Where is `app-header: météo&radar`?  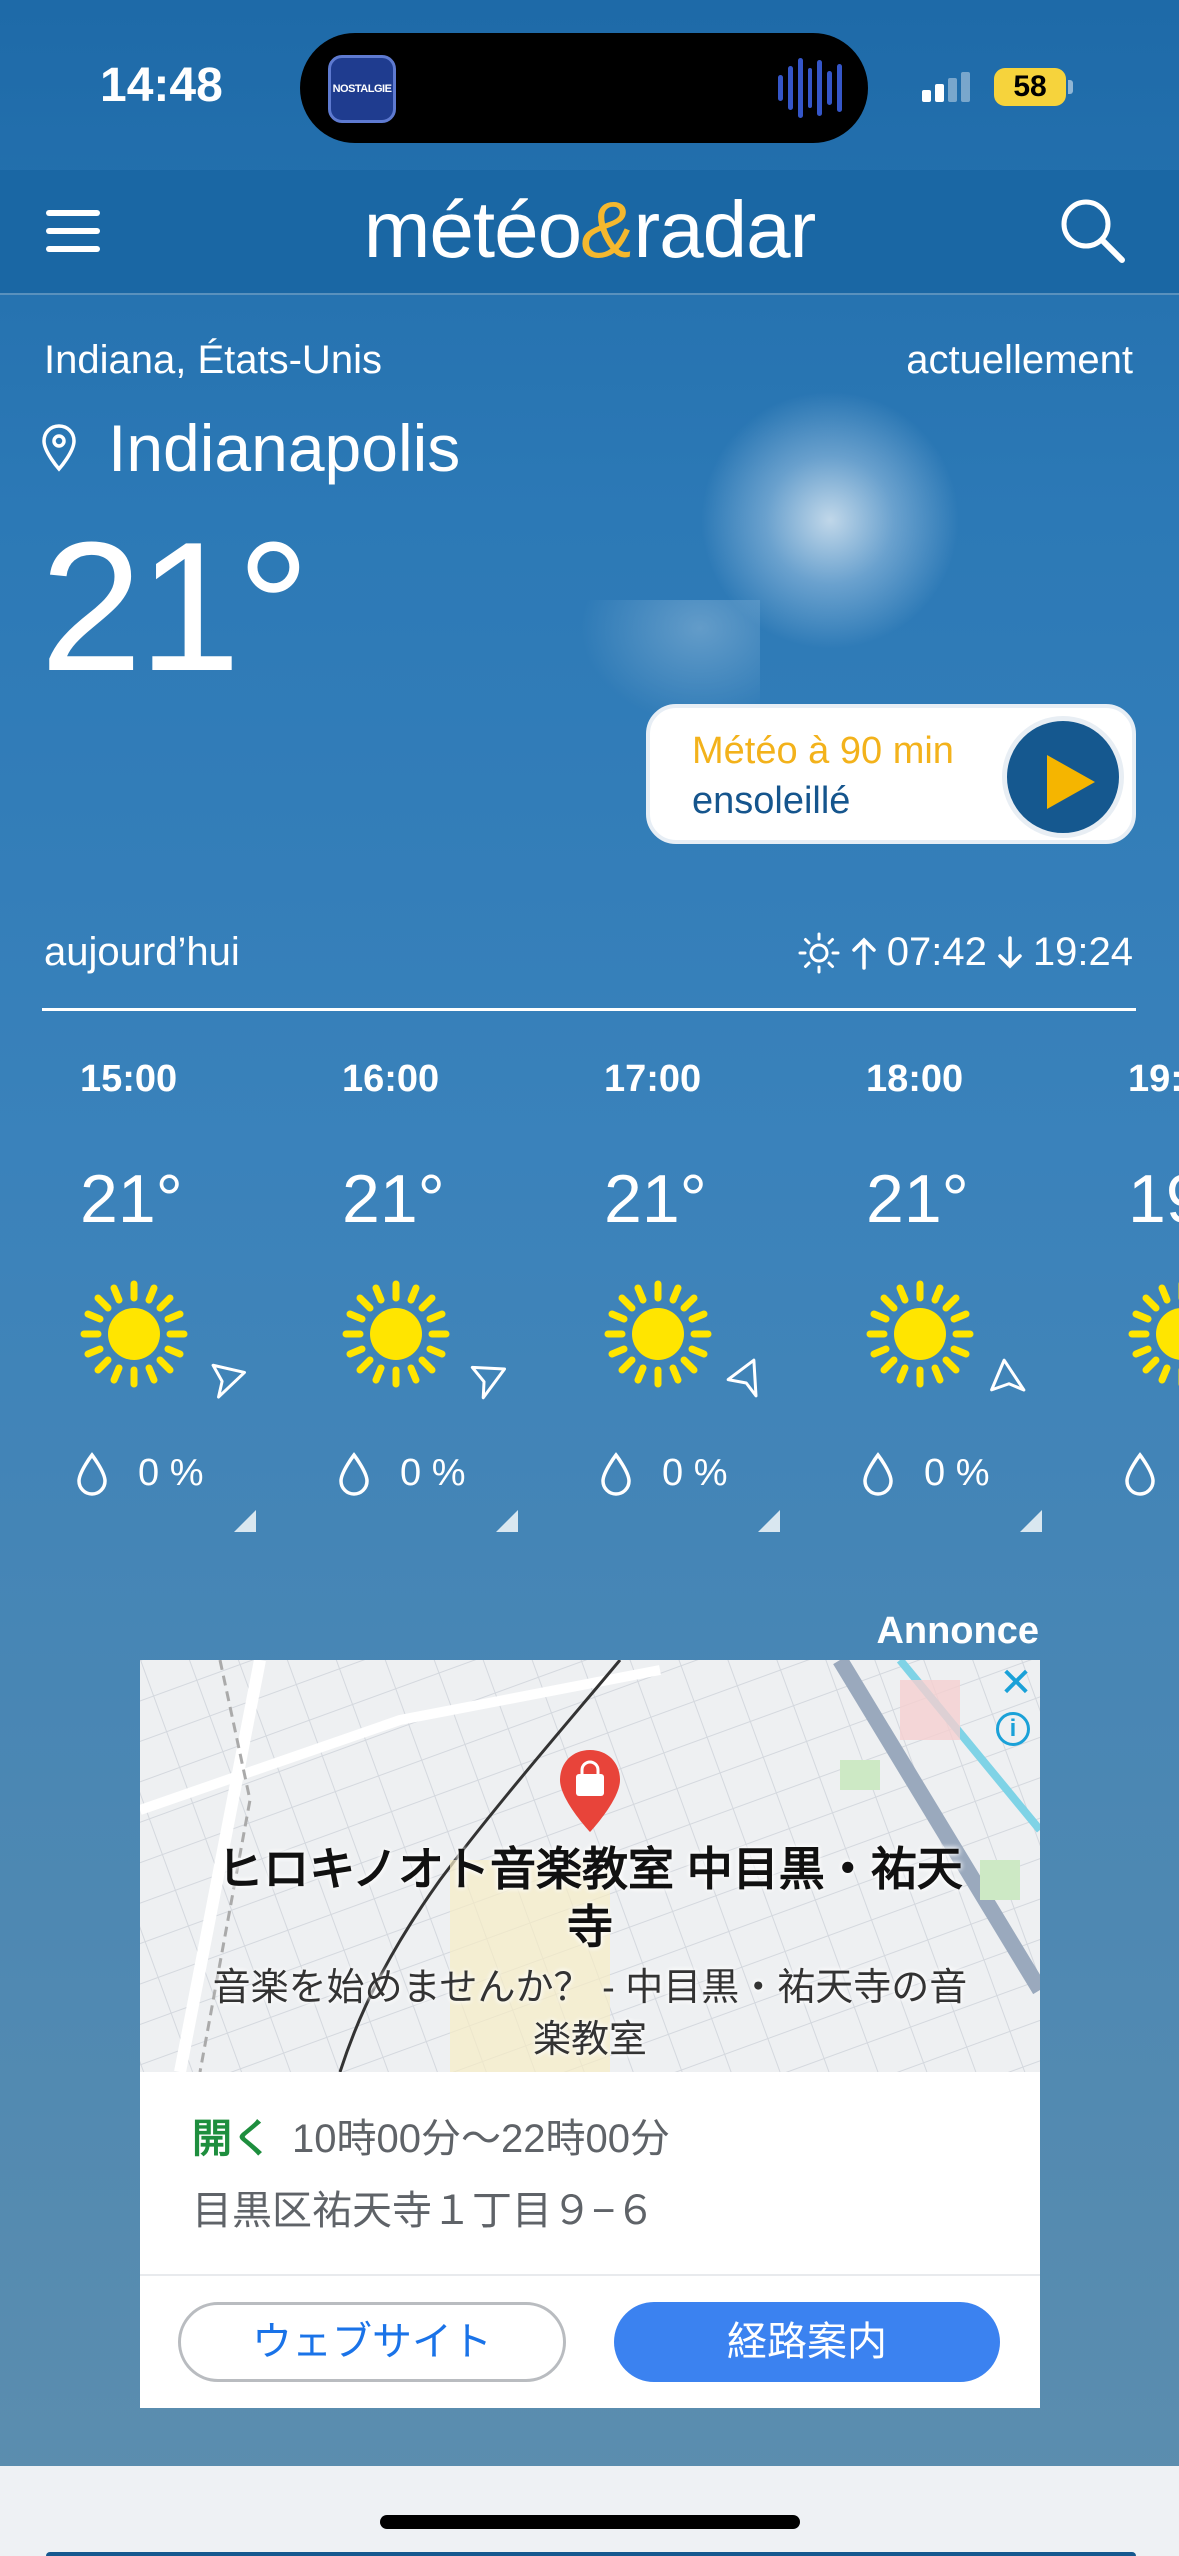
app-header: météo&radar is located at coordinates (589, 232).